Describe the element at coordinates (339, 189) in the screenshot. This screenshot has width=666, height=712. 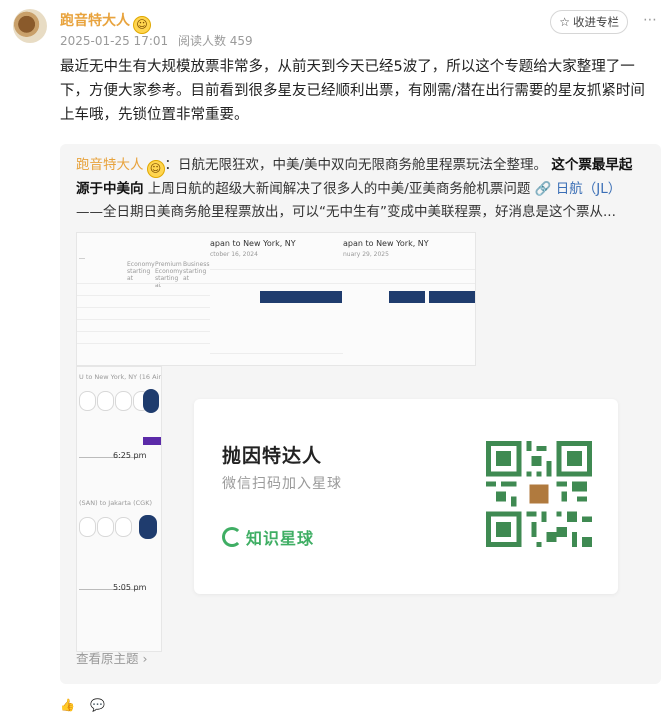
I see `quoted-rest: 上周日航的超级大新闻解决了很多人的中美/亚美商务舱机票问题` at that location.